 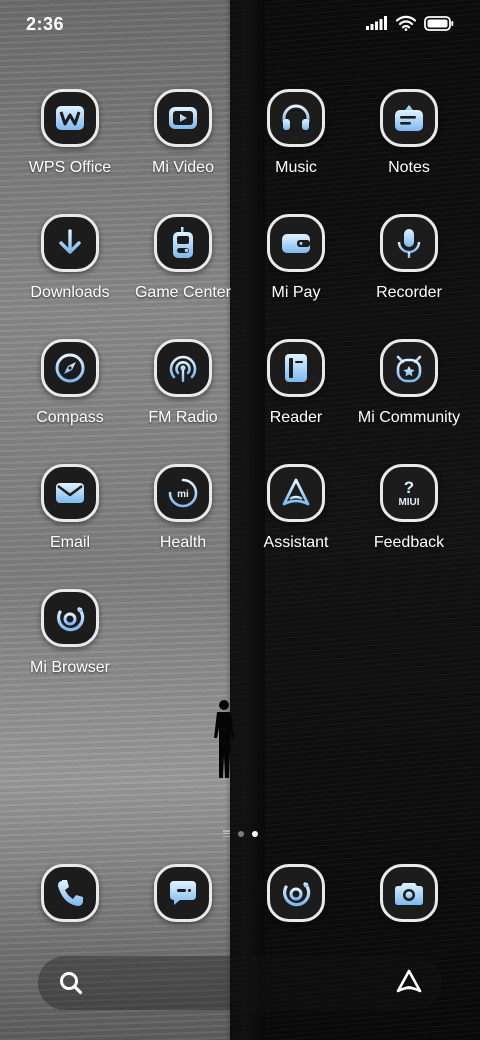 What do you see at coordinates (240, 25) in the screenshot?
I see `status-bar: 2:36` at bounding box center [240, 25].